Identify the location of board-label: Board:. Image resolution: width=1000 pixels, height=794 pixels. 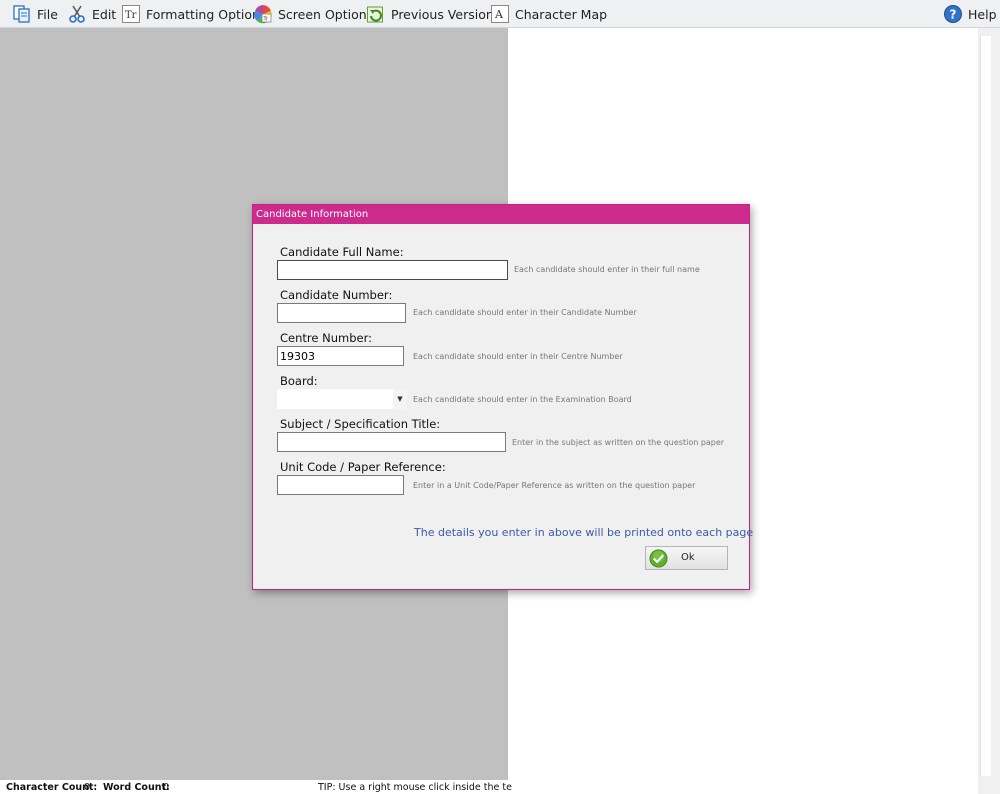
(299, 381).